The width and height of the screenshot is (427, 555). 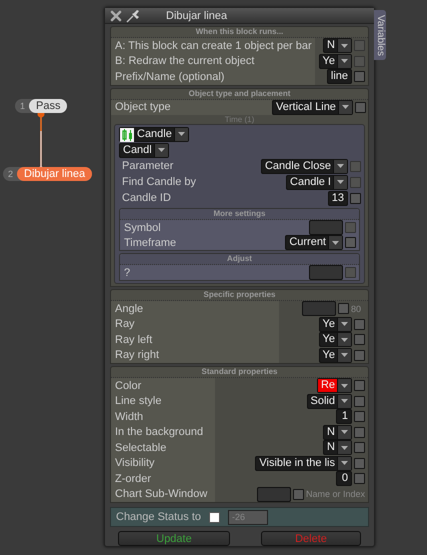 What do you see at coordinates (339, 76) in the screenshot?
I see `input-field: line` at bounding box center [339, 76].